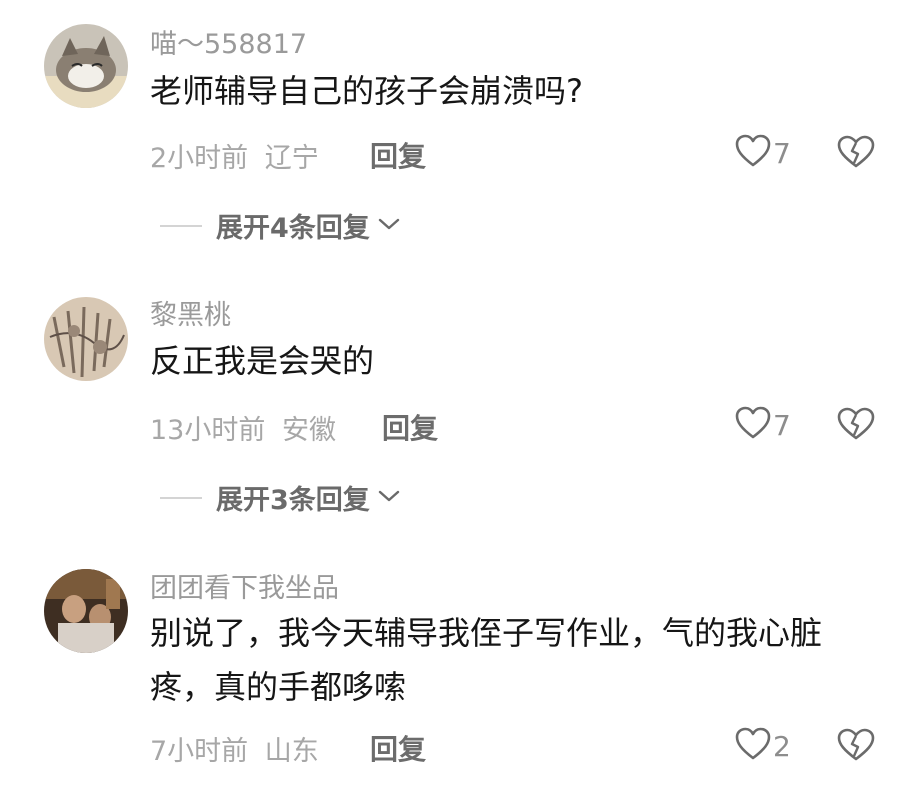 The width and height of the screenshot is (922, 792). Describe the element at coordinates (199, 158) in the screenshot. I see `timestamp: 2小时前` at that location.